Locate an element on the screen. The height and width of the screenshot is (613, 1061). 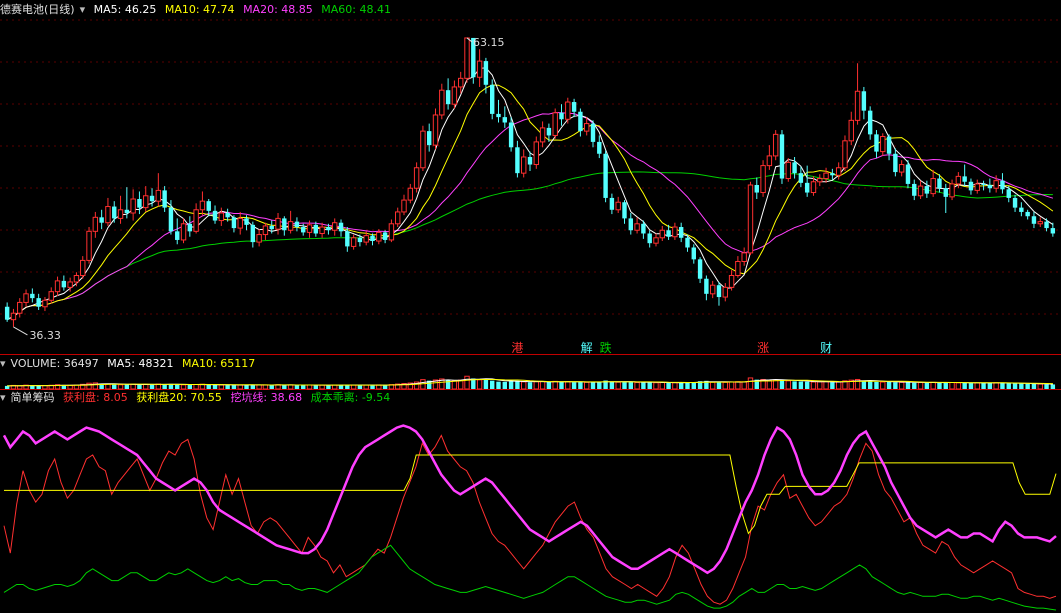
low-pointer is located at coordinates (20, 331).